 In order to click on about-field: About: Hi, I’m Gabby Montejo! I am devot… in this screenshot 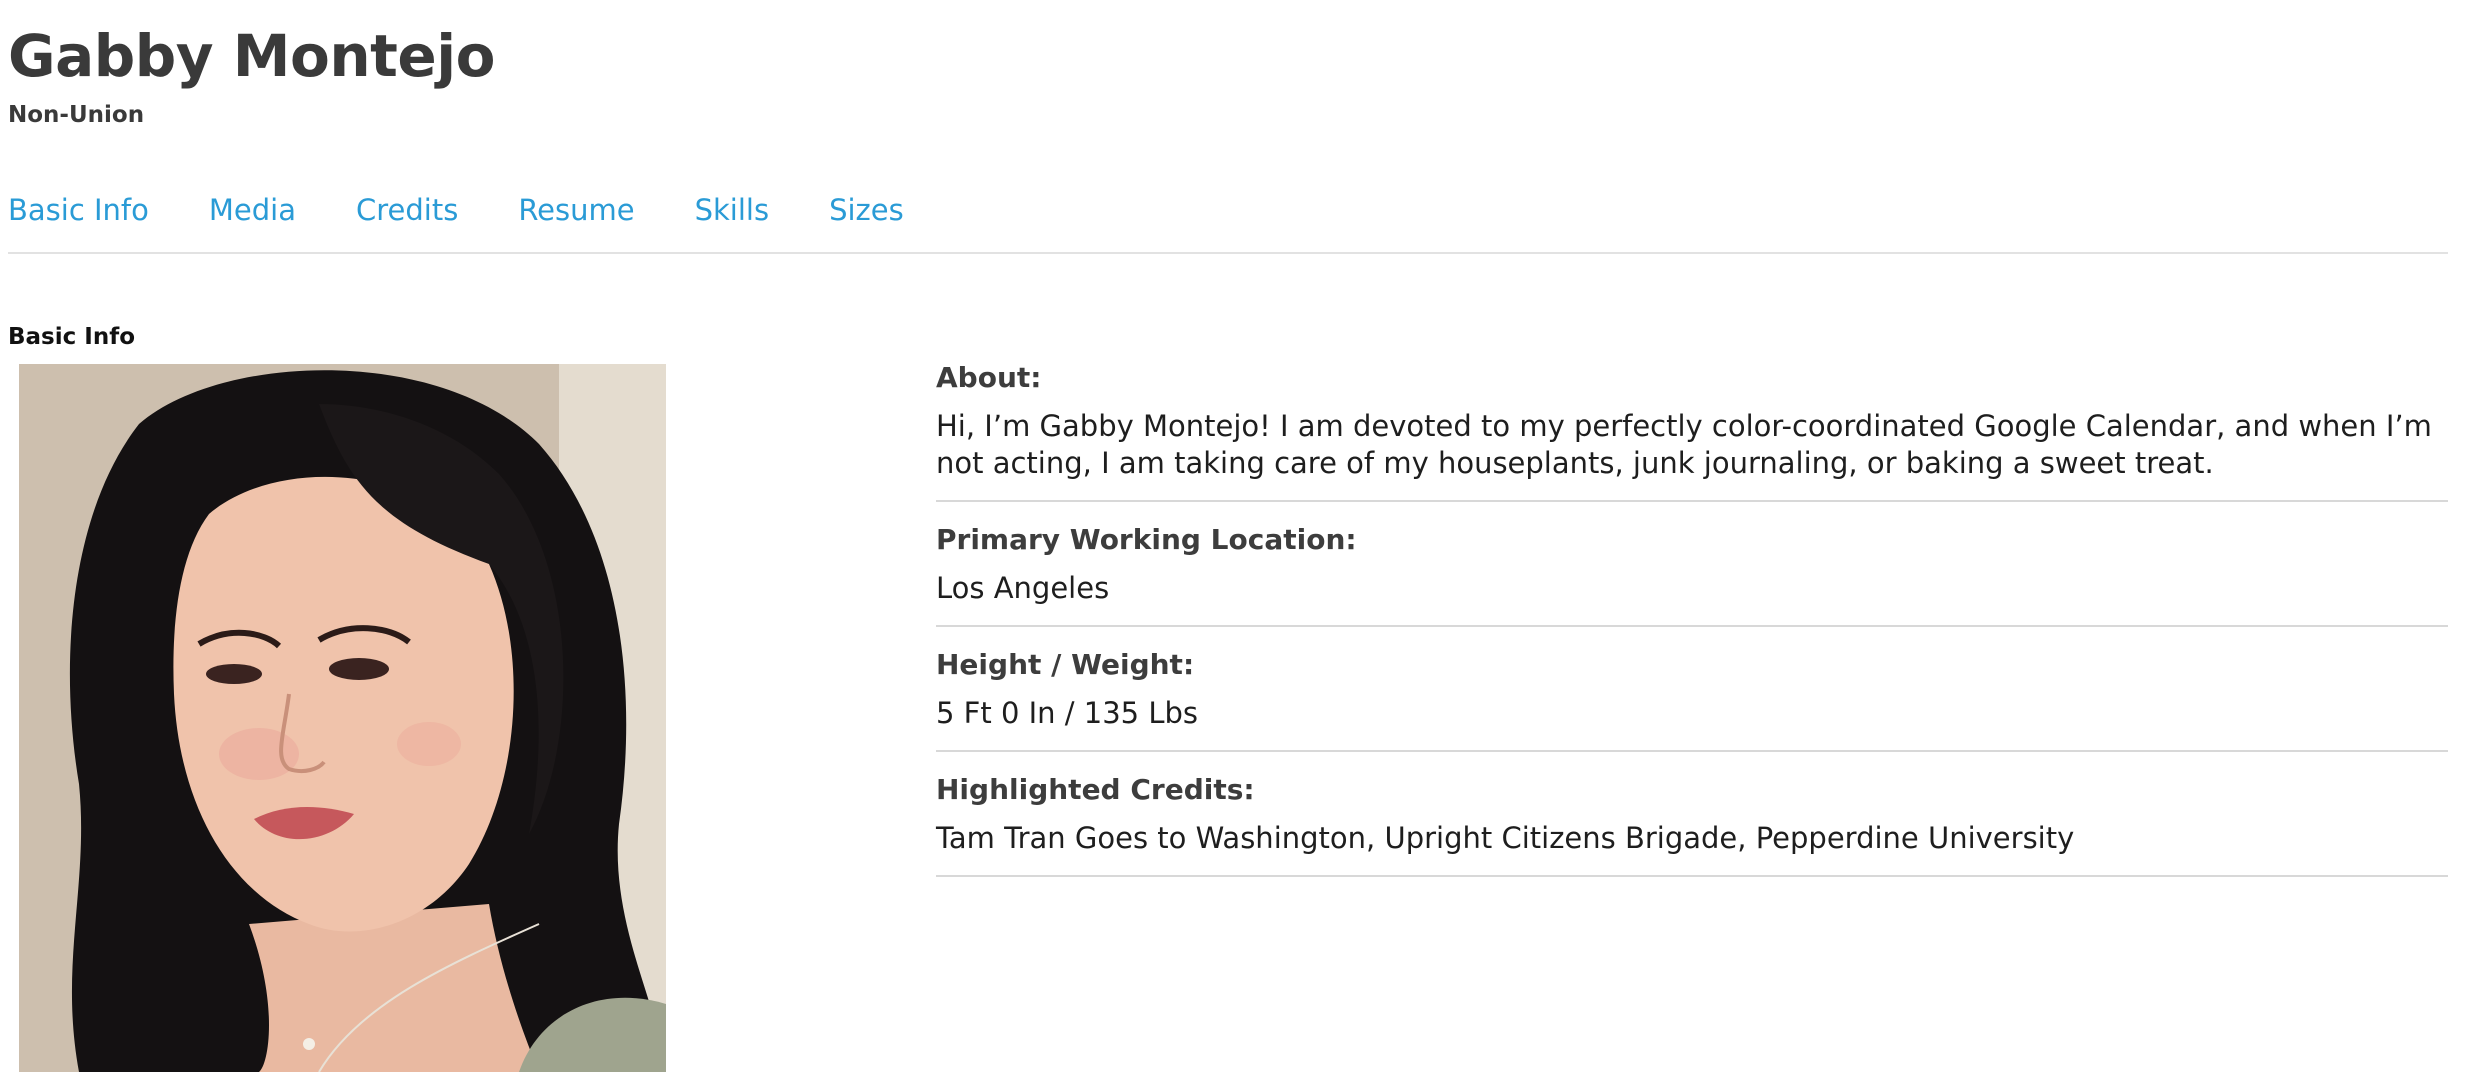, I will do `click(1692, 426)`.